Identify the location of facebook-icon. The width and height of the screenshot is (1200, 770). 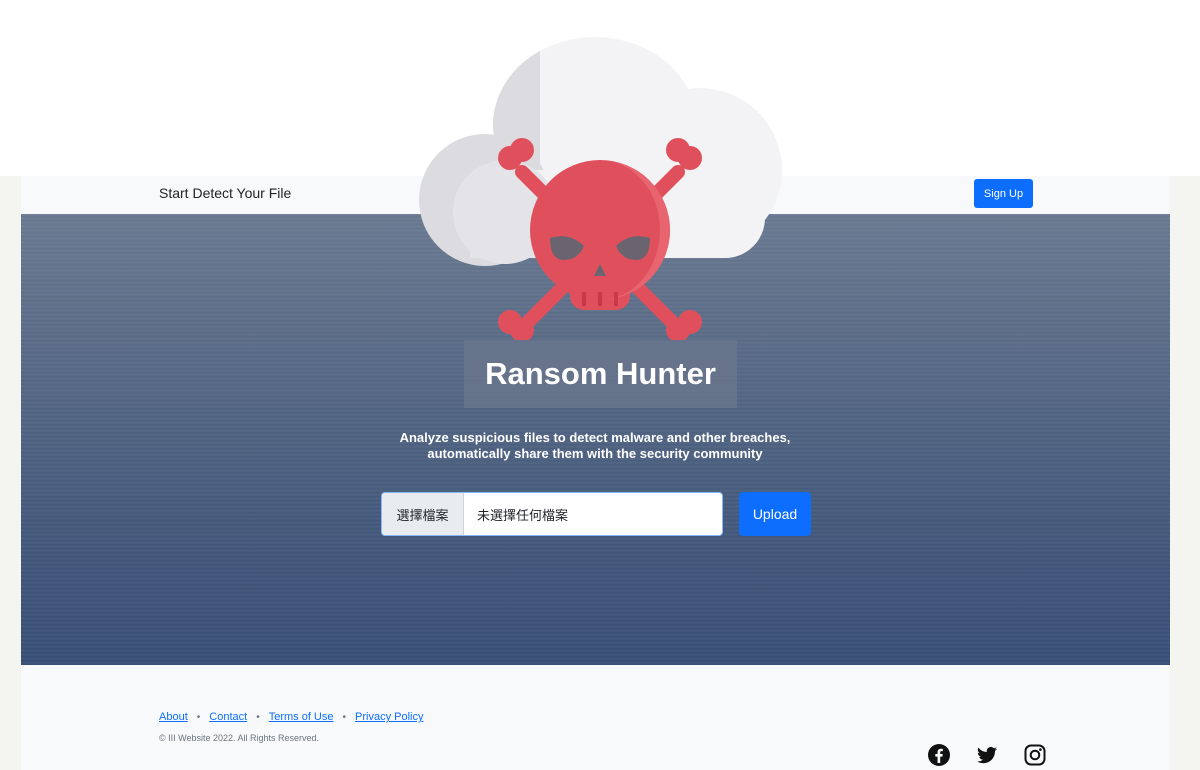
(939, 755).